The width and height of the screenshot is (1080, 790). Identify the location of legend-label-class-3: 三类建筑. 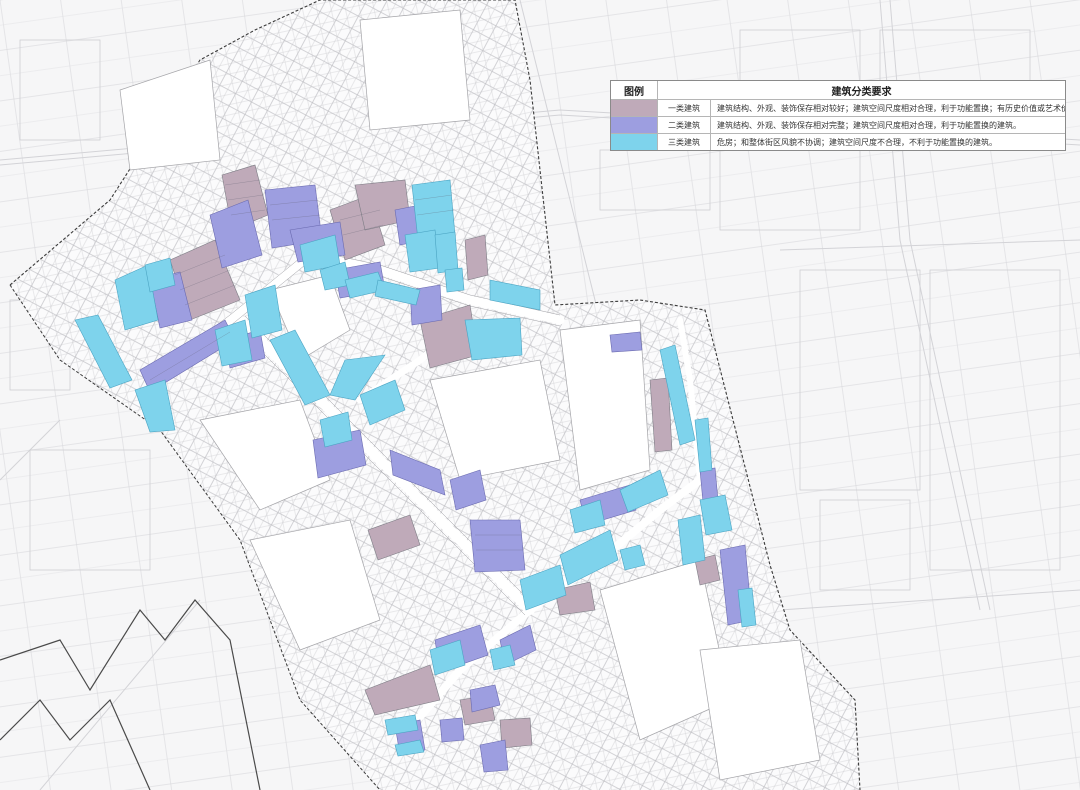
(684, 142).